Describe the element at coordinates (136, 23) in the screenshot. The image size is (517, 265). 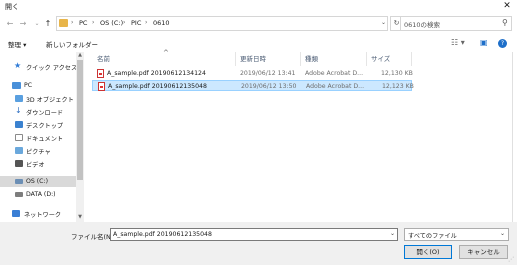
I see `breadcrumb-pic: PIC` at that location.